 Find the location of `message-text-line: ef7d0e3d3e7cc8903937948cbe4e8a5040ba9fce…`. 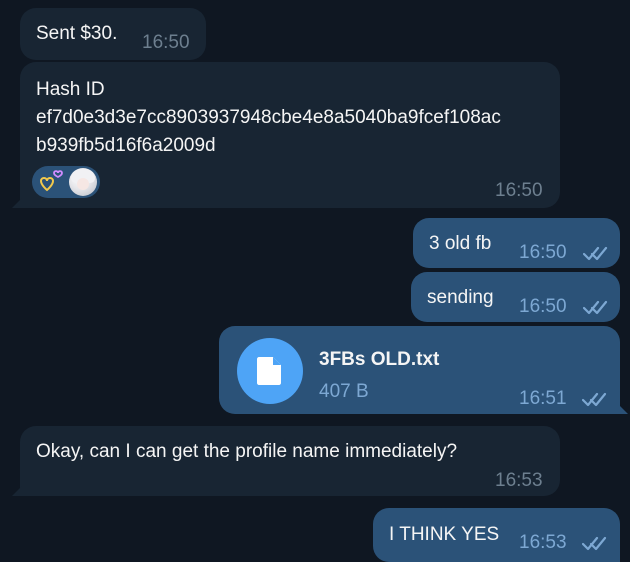

message-text-line: ef7d0e3d3e7cc8903937948cbe4e8a5040ba9fce… is located at coordinates (268, 117).